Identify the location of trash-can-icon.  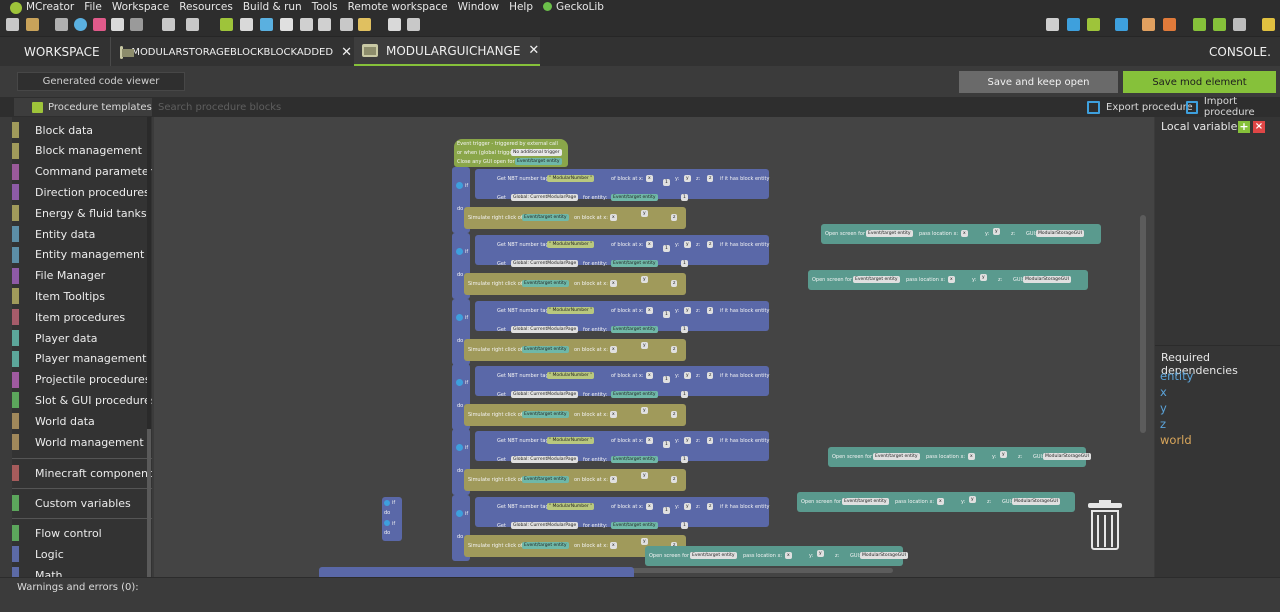
(1105, 525).